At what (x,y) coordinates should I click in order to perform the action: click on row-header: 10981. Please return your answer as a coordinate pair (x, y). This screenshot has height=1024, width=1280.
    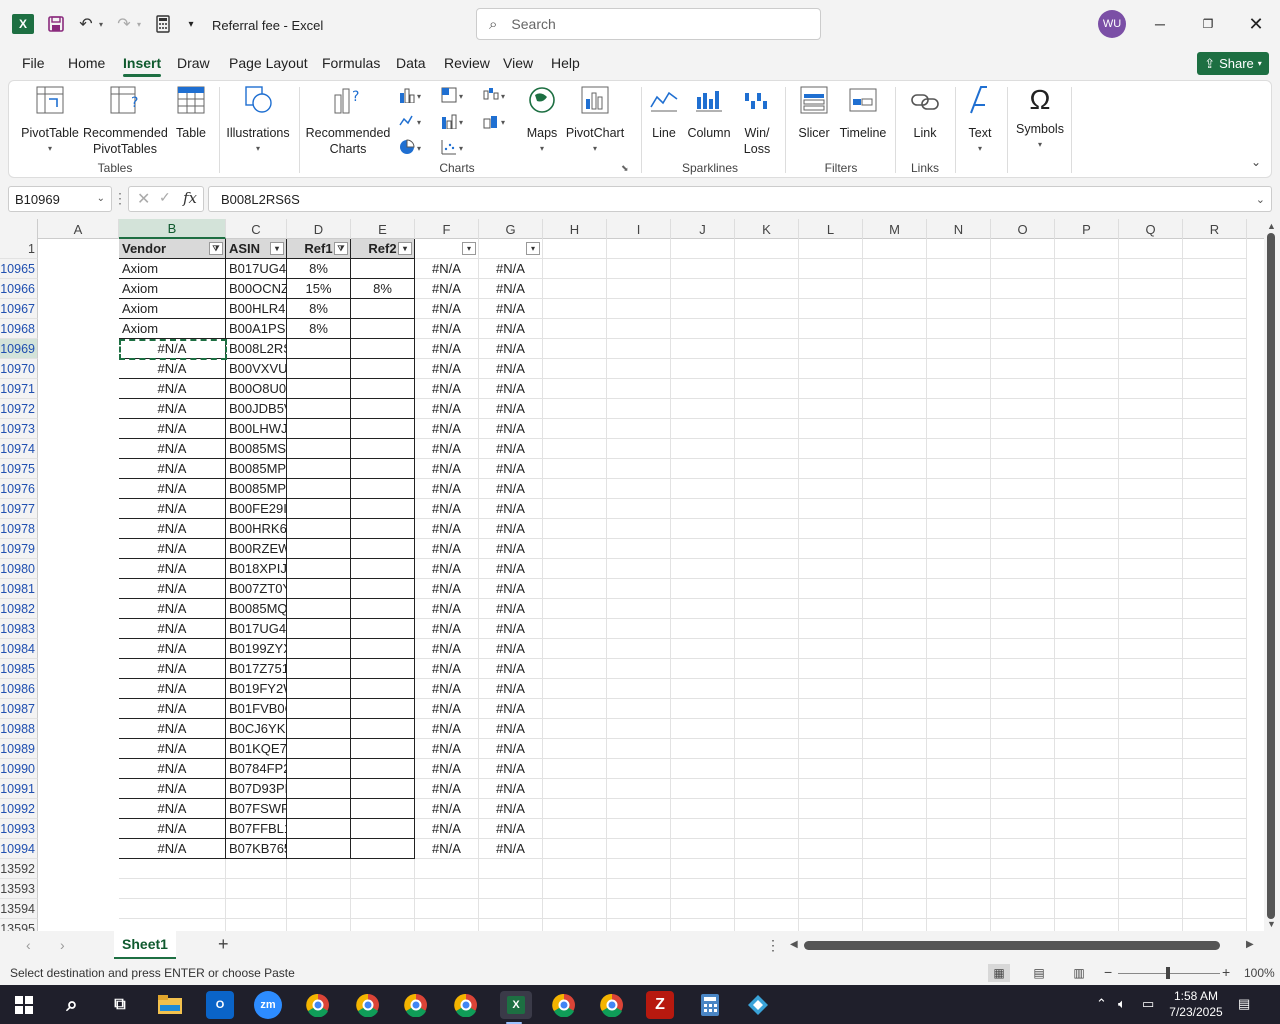
    Looking at the image, I should click on (19, 589).